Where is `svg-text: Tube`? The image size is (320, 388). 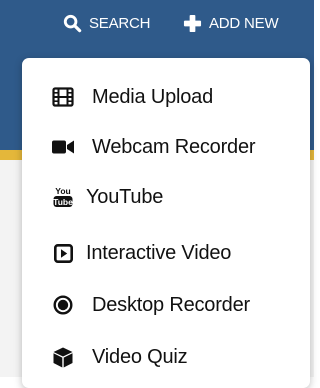
svg-text: Tube is located at coordinates (63, 202).